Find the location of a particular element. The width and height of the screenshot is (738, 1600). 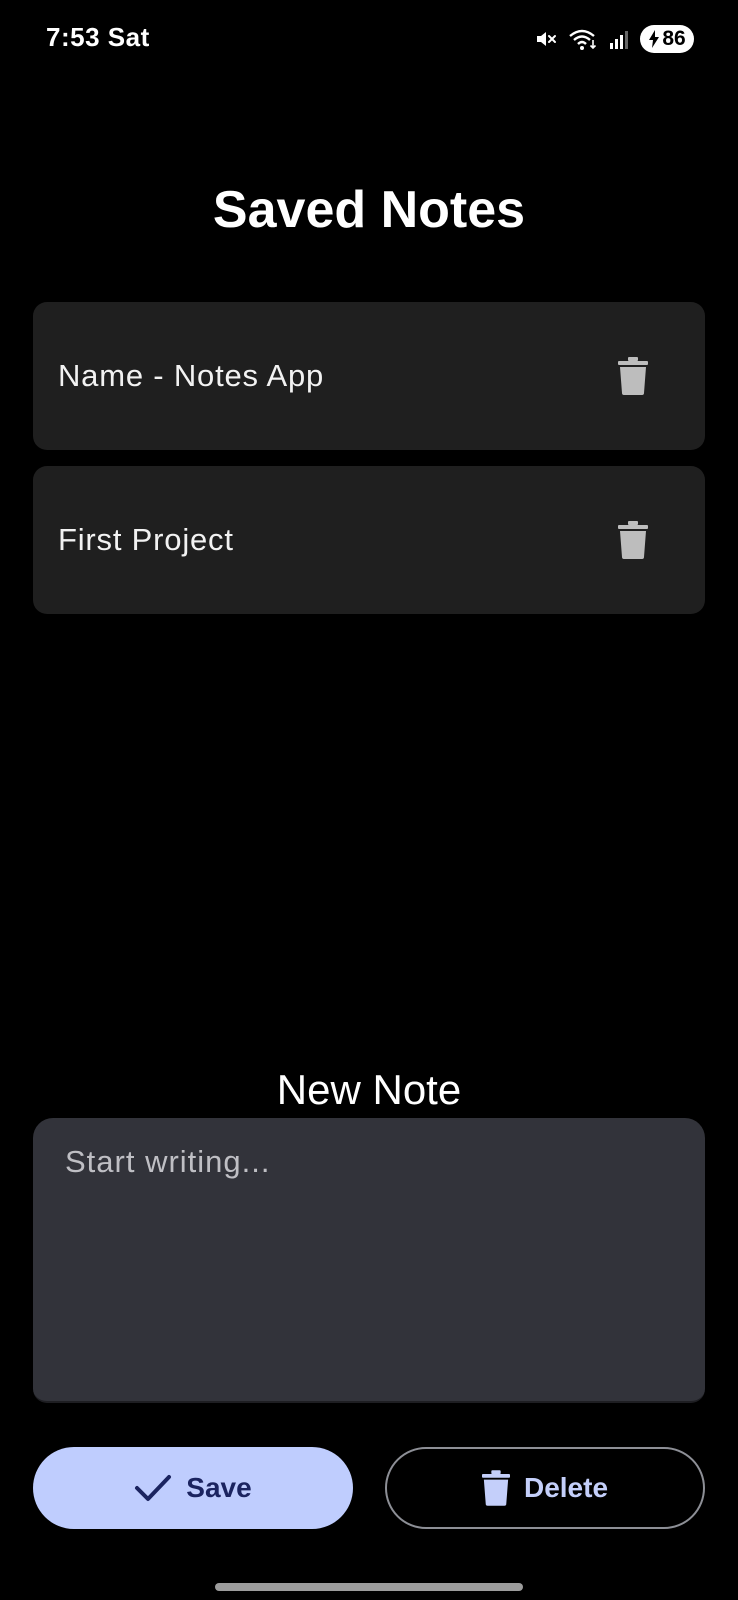

mute-icon is located at coordinates (546, 39).